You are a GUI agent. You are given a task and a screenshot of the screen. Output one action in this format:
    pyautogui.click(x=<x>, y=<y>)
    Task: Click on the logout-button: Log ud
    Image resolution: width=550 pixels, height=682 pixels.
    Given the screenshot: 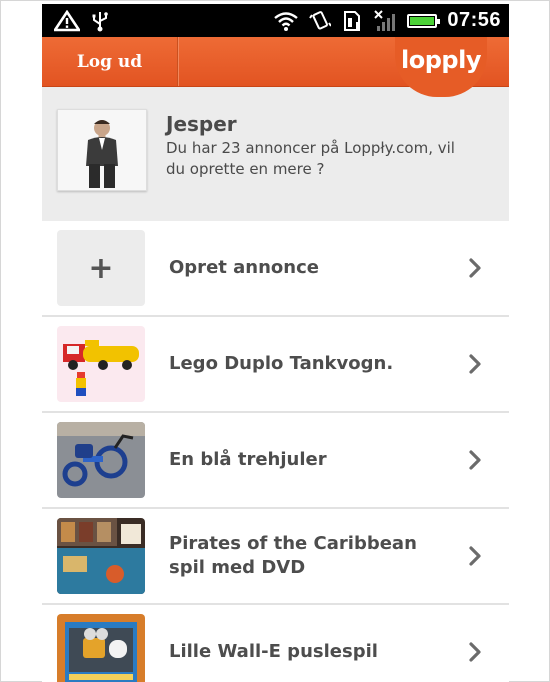 What is the action you would take?
    pyautogui.click(x=110, y=61)
    